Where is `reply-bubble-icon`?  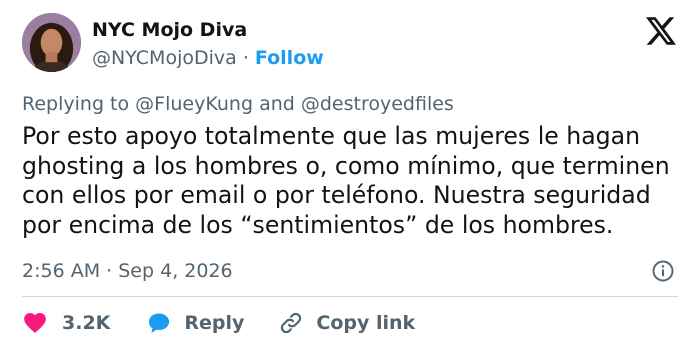 reply-bubble-icon is located at coordinates (159, 323).